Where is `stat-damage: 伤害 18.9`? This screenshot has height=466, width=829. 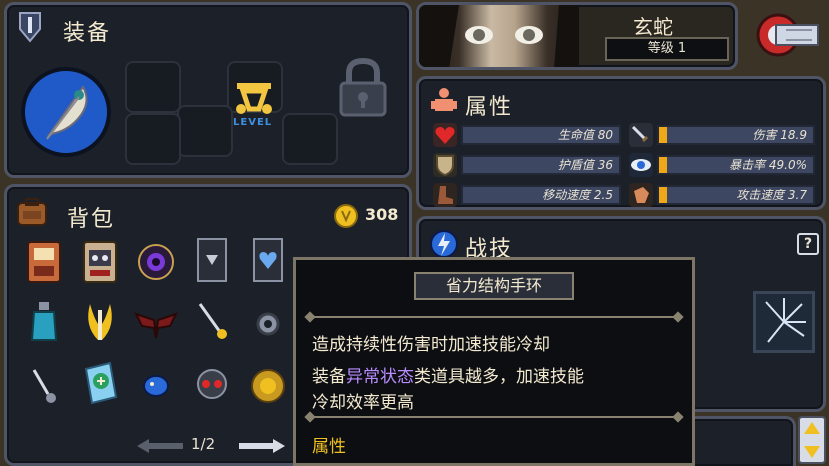
stat-damage: 伤害 18.9 is located at coordinates (722, 135).